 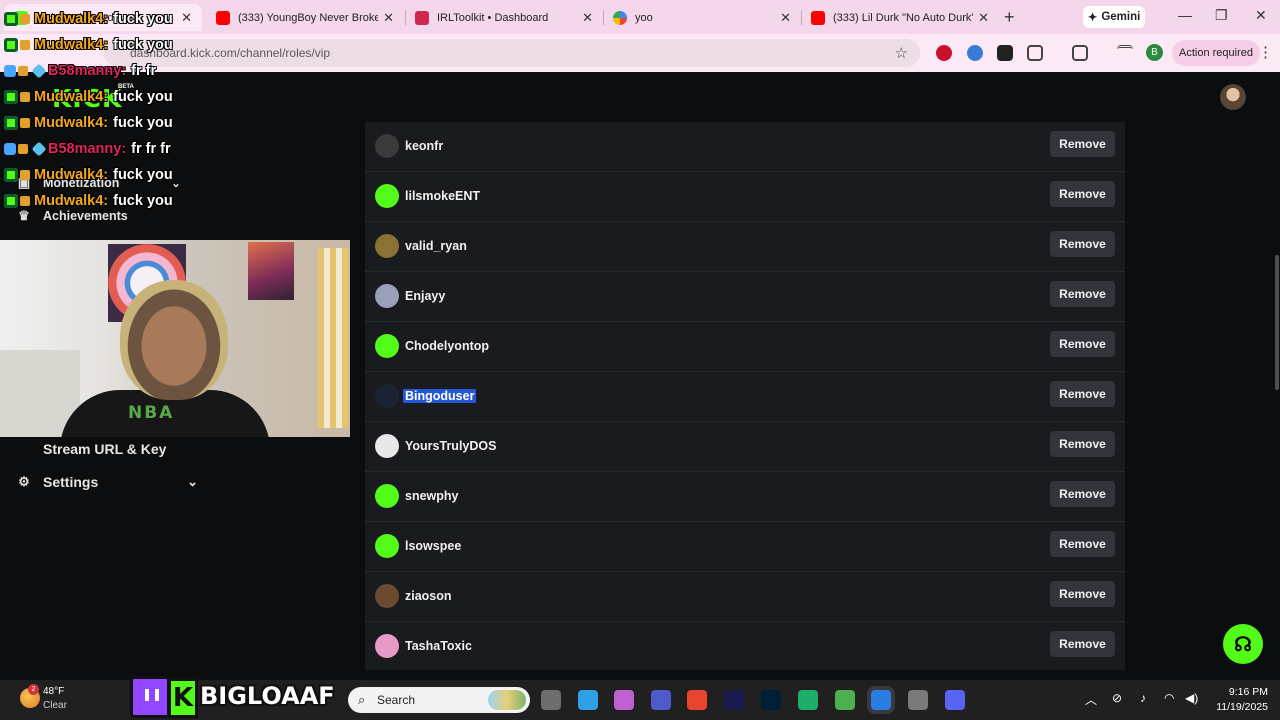 I want to click on headset-icon: ☊, so click(x=1243, y=644).